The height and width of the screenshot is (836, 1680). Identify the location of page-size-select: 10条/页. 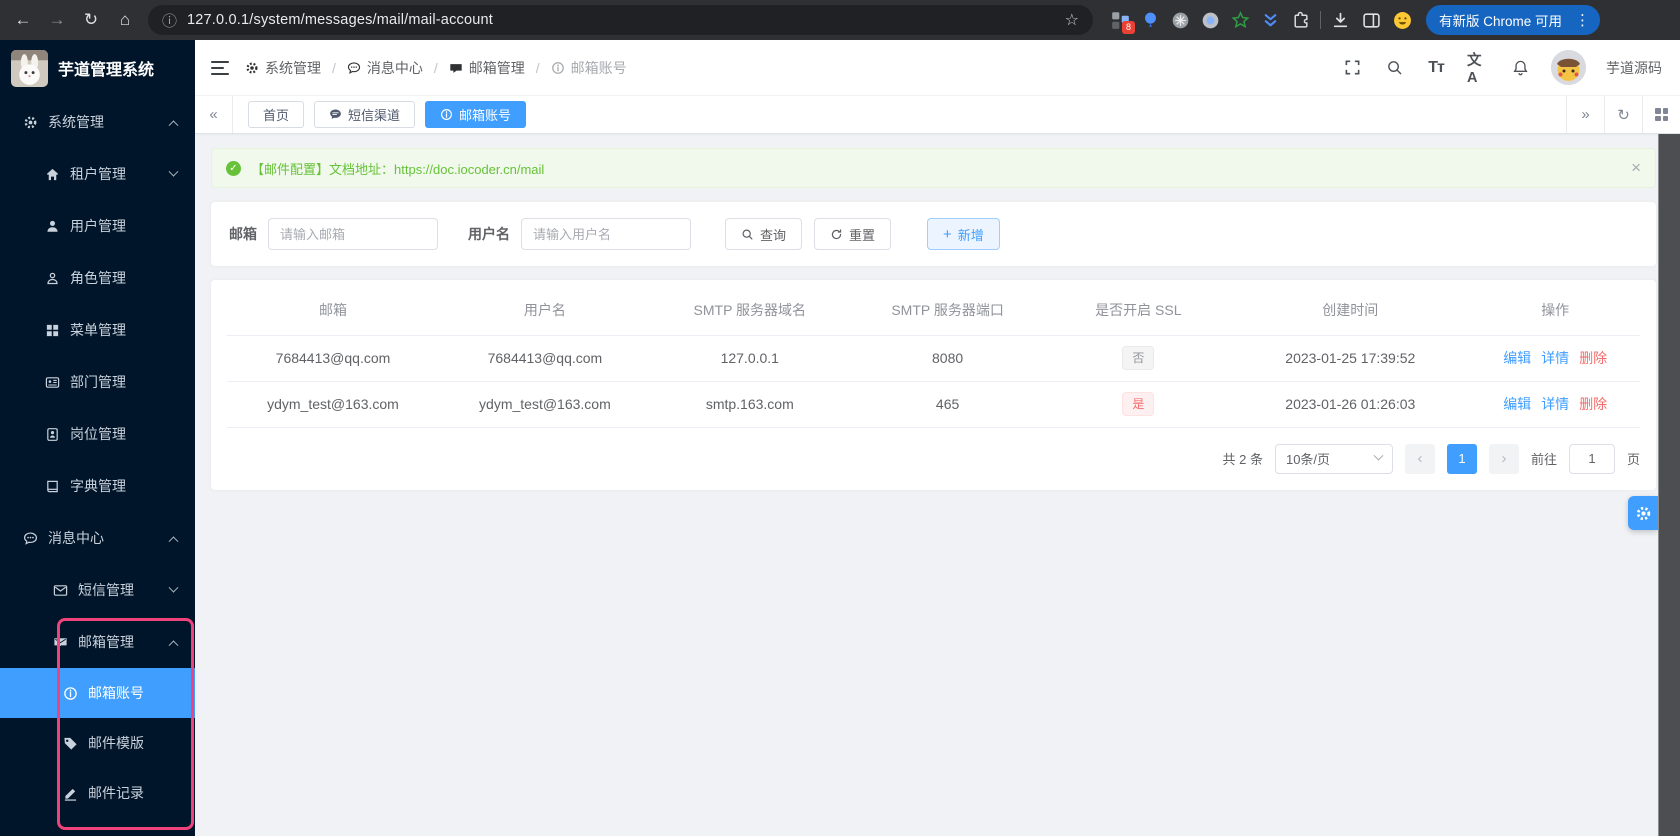
(1333, 458).